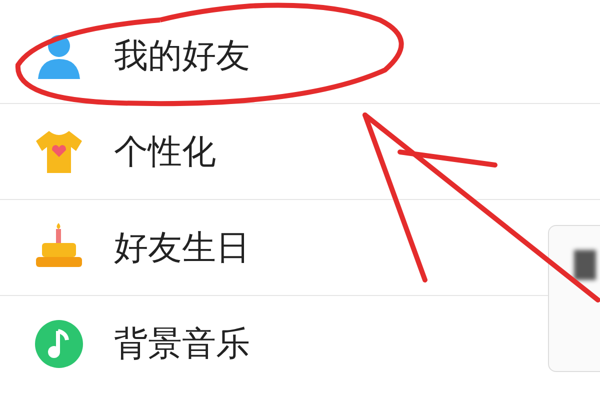 The image size is (600, 400). I want to click on menu-item-label: 我的好友, so click(182, 55).